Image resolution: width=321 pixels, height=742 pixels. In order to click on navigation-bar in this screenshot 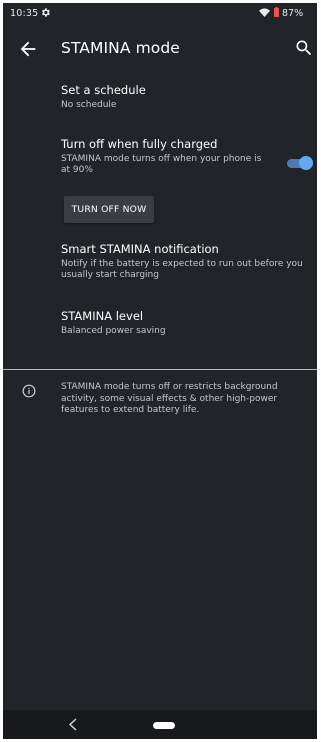, I will do `click(160, 724)`.